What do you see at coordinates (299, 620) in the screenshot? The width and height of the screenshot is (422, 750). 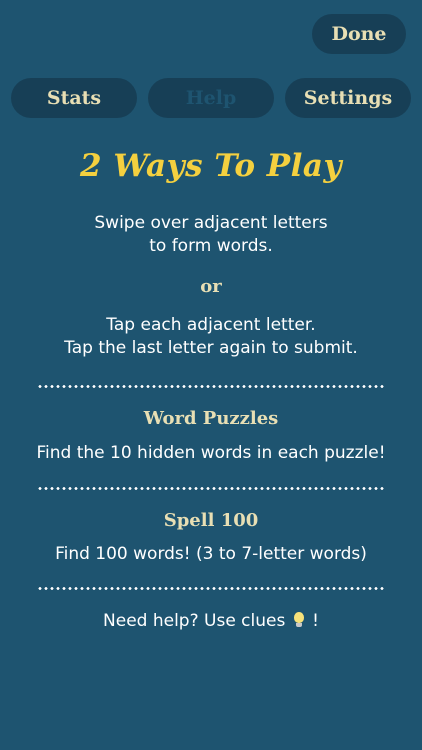 I see `lightbulb-icon` at bounding box center [299, 620].